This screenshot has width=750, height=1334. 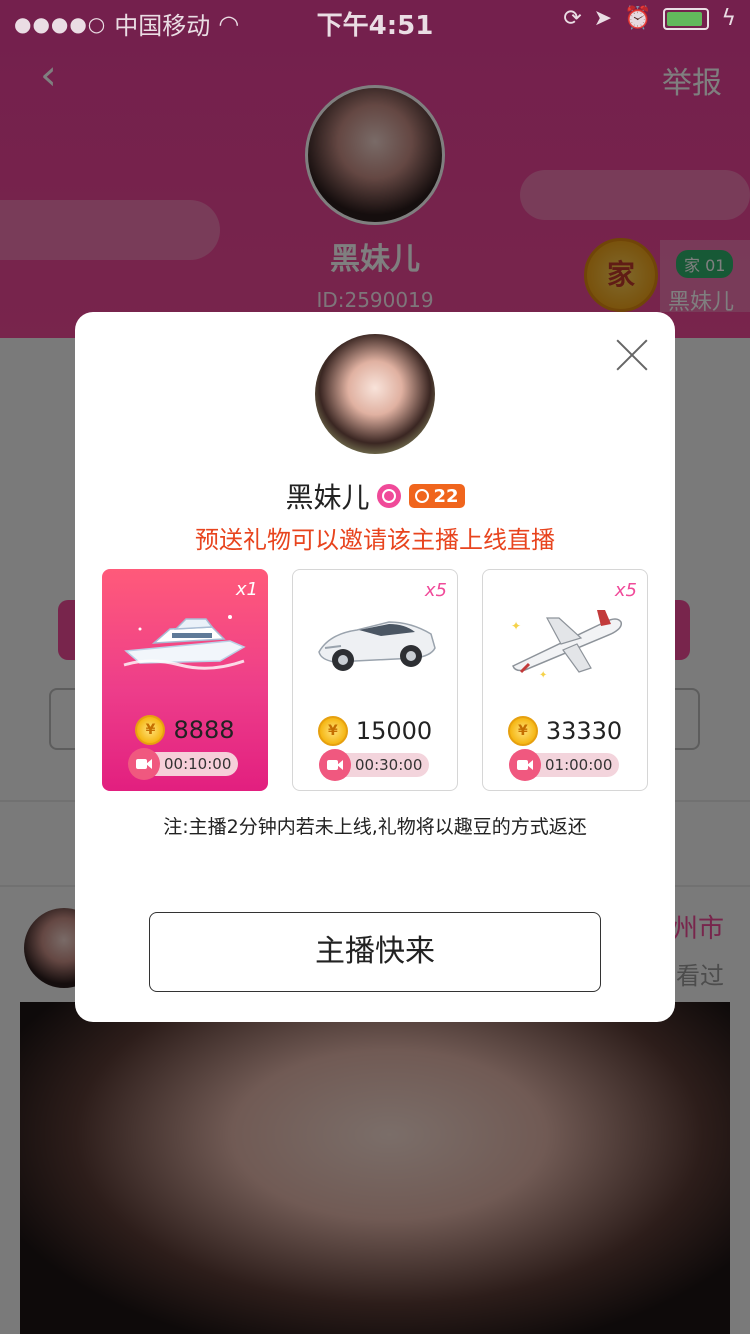 What do you see at coordinates (579, 765) in the screenshot?
I see `gift-duration-value: 01:00:00` at bounding box center [579, 765].